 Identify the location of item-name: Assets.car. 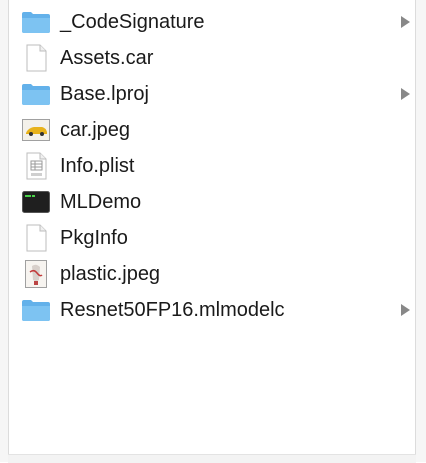
(107, 58).